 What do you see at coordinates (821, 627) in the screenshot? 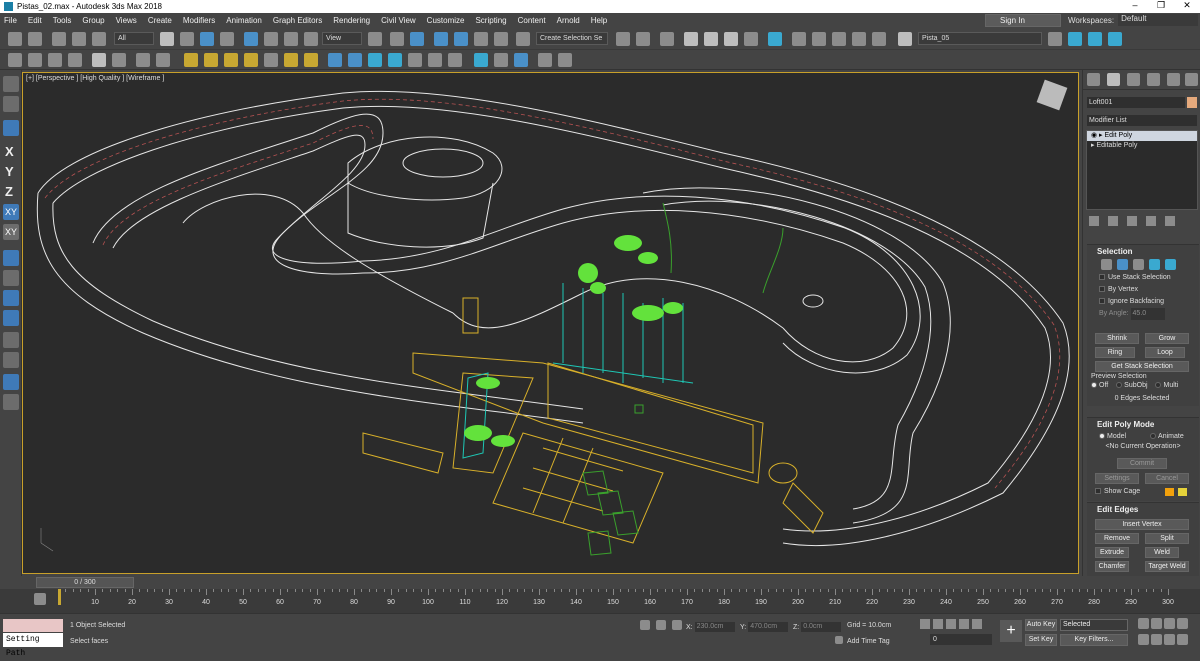
I see `z-field: 0.0cm` at bounding box center [821, 627].